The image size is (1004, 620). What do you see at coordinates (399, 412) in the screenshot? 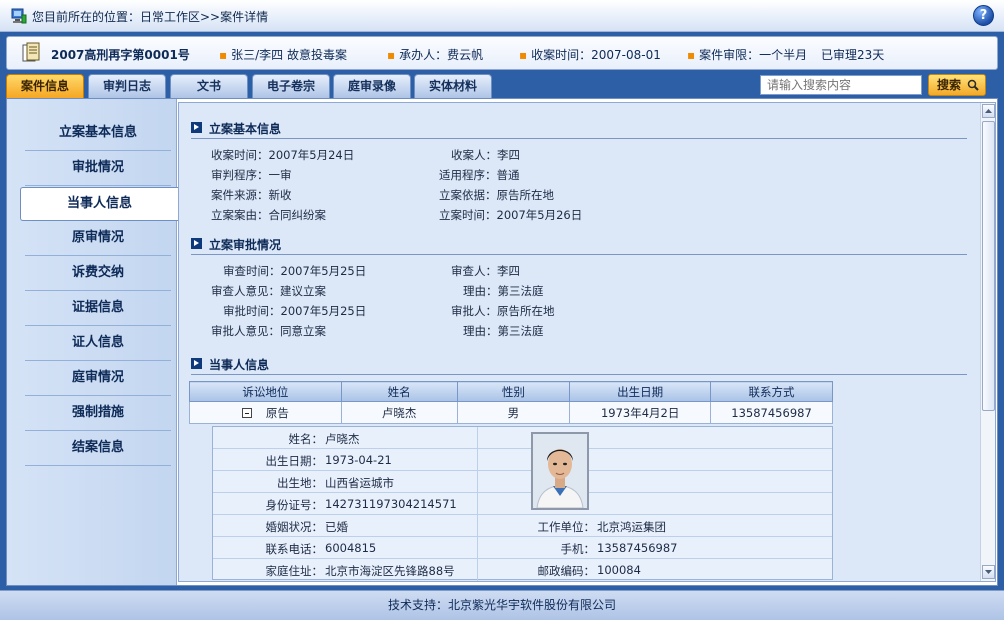
I see `table-cell: 卢晓杰` at bounding box center [399, 412].